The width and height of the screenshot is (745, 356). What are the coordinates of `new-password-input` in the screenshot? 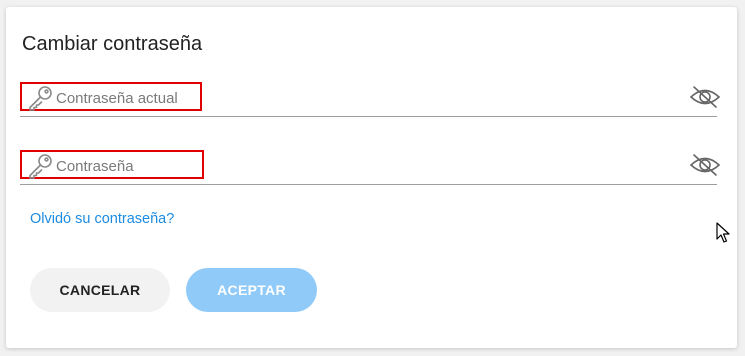 It's located at (356, 166).